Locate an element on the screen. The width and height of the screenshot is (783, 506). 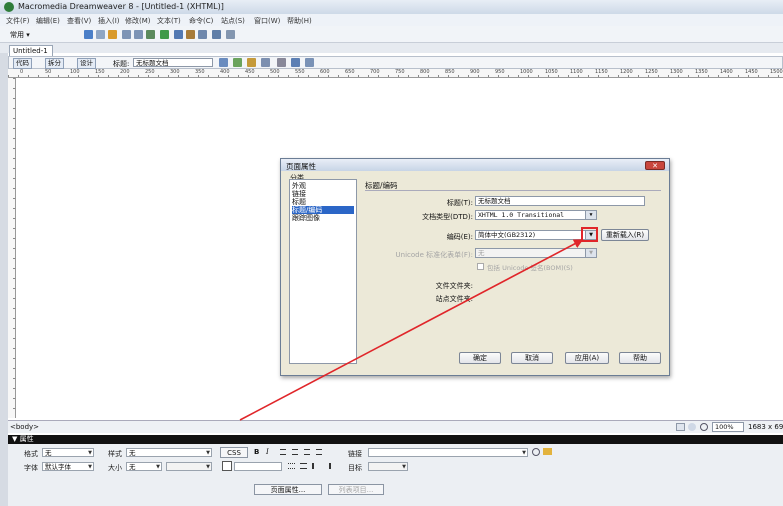
ruler-tick-label: 1300 is located at coordinates (676, 72).